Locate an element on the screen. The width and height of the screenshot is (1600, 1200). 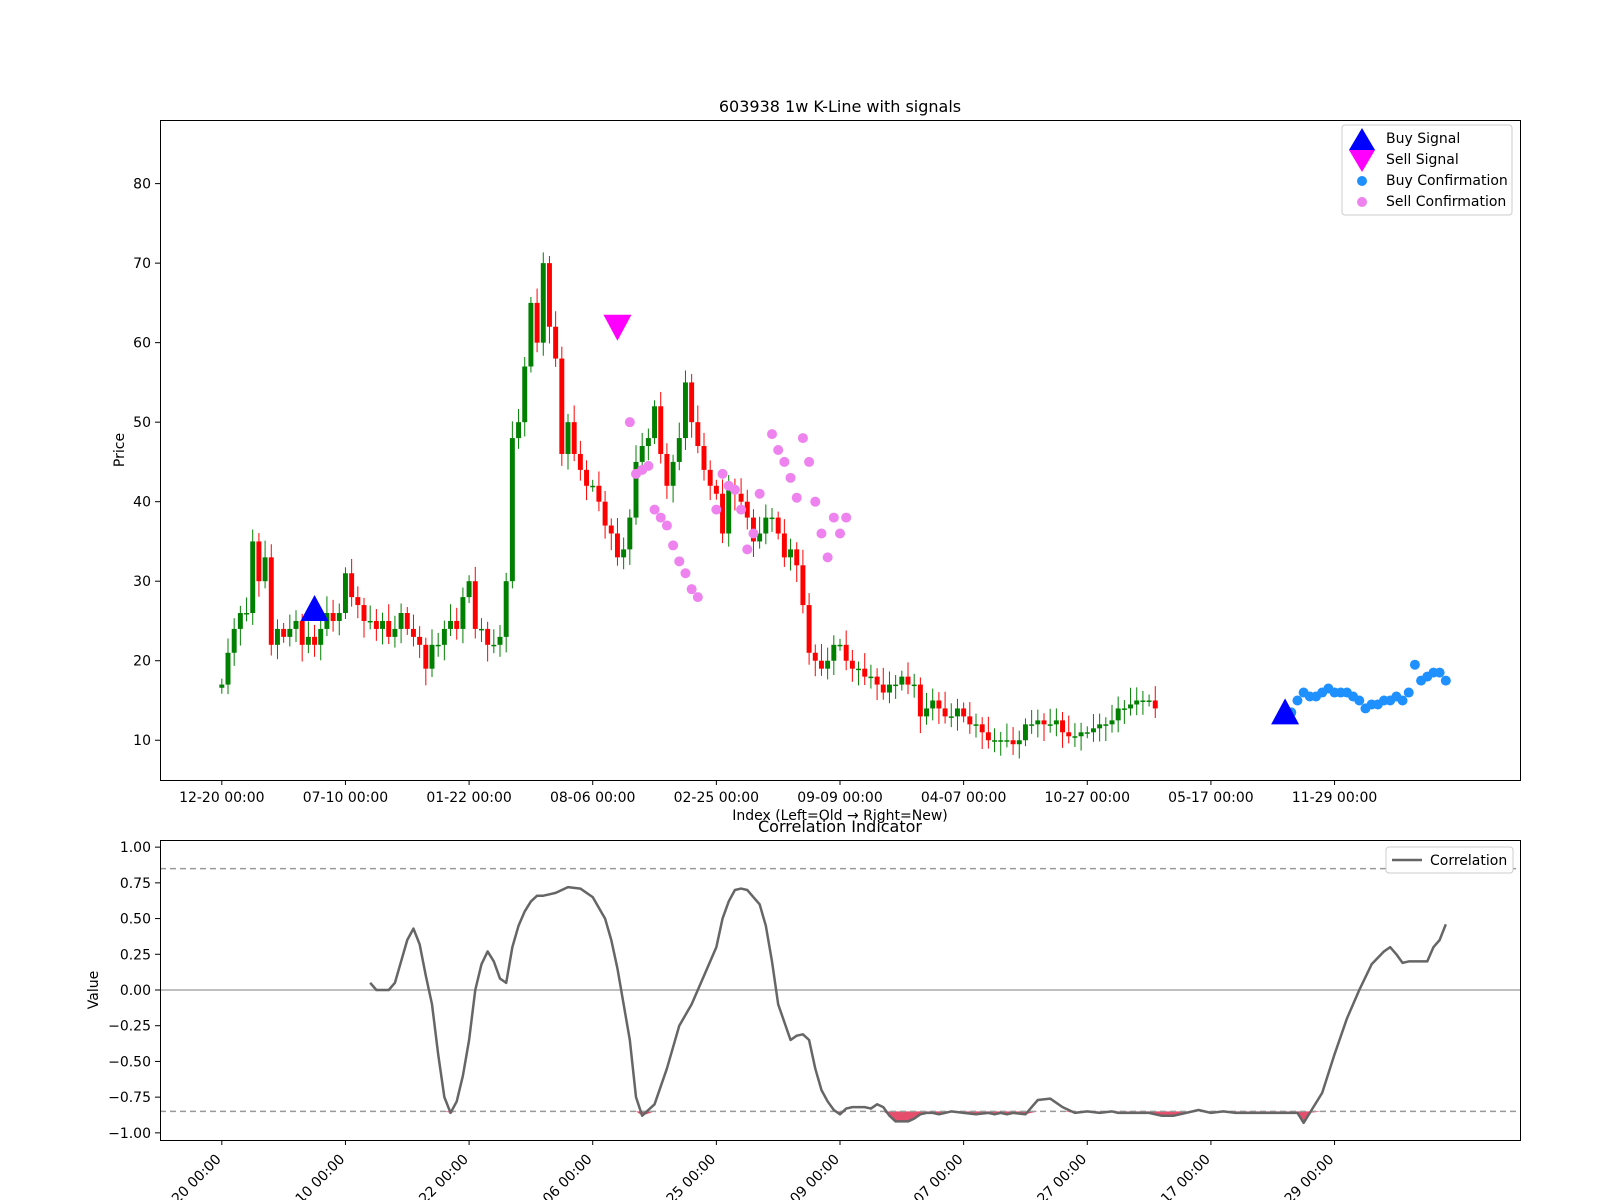
correlation-y-tick-label: 0.50 is located at coordinates (135, 920).